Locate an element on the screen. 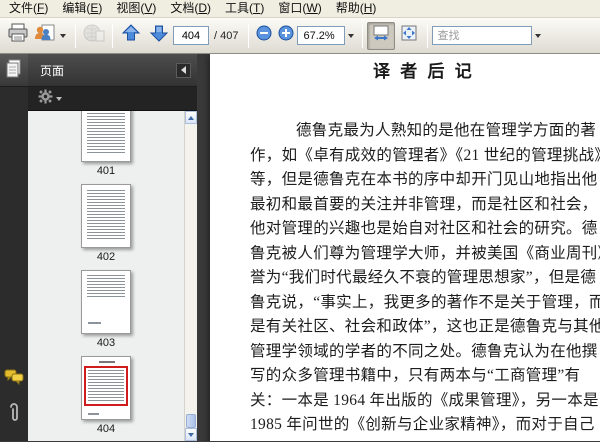  document-text-line: 等，但是德鲁克在本书的序中却开门见山地指出他 is located at coordinates (424, 179).